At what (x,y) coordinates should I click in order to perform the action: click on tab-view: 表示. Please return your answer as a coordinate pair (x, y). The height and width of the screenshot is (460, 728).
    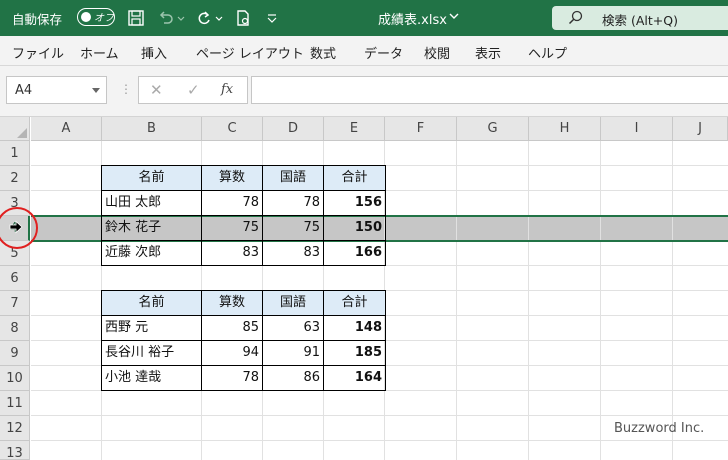
    Looking at the image, I should click on (488, 52).